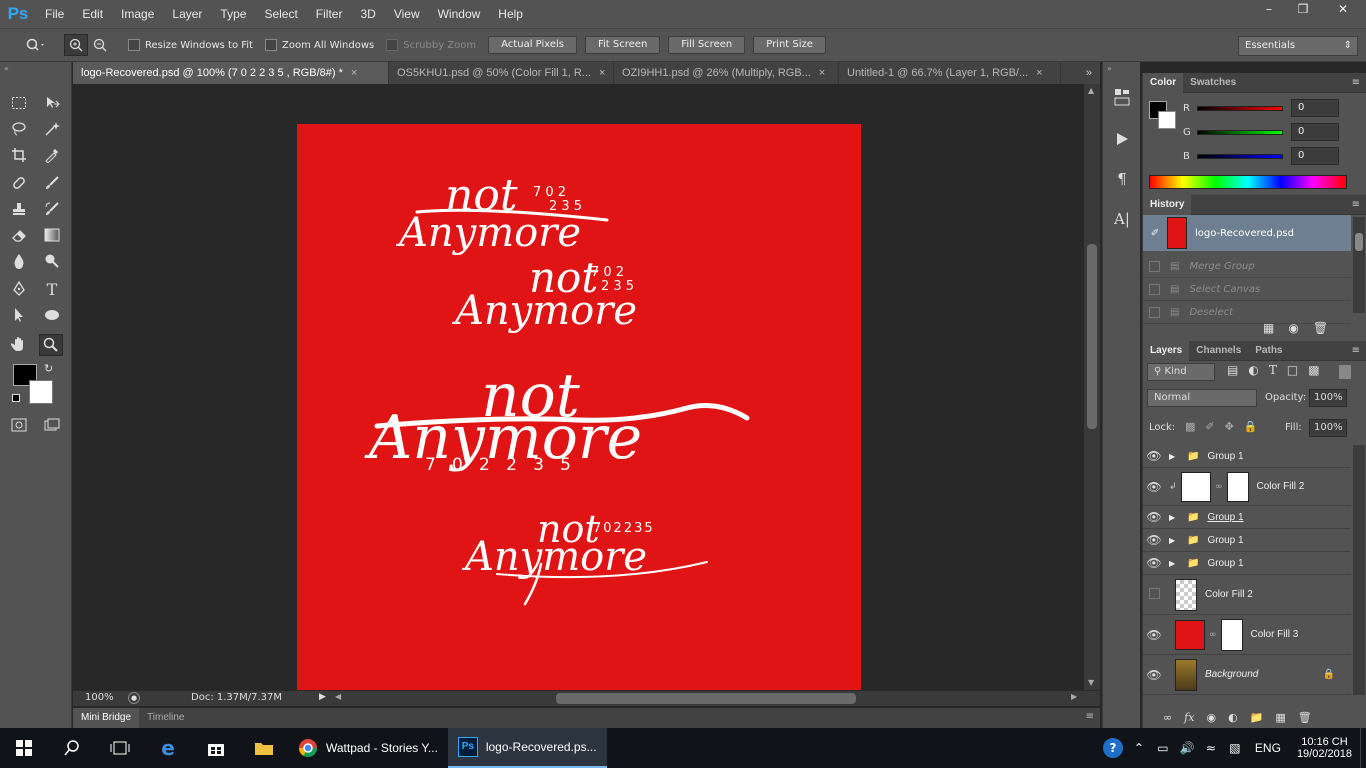  What do you see at coordinates (1240, 132) in the screenshot?
I see `green-track` at bounding box center [1240, 132].